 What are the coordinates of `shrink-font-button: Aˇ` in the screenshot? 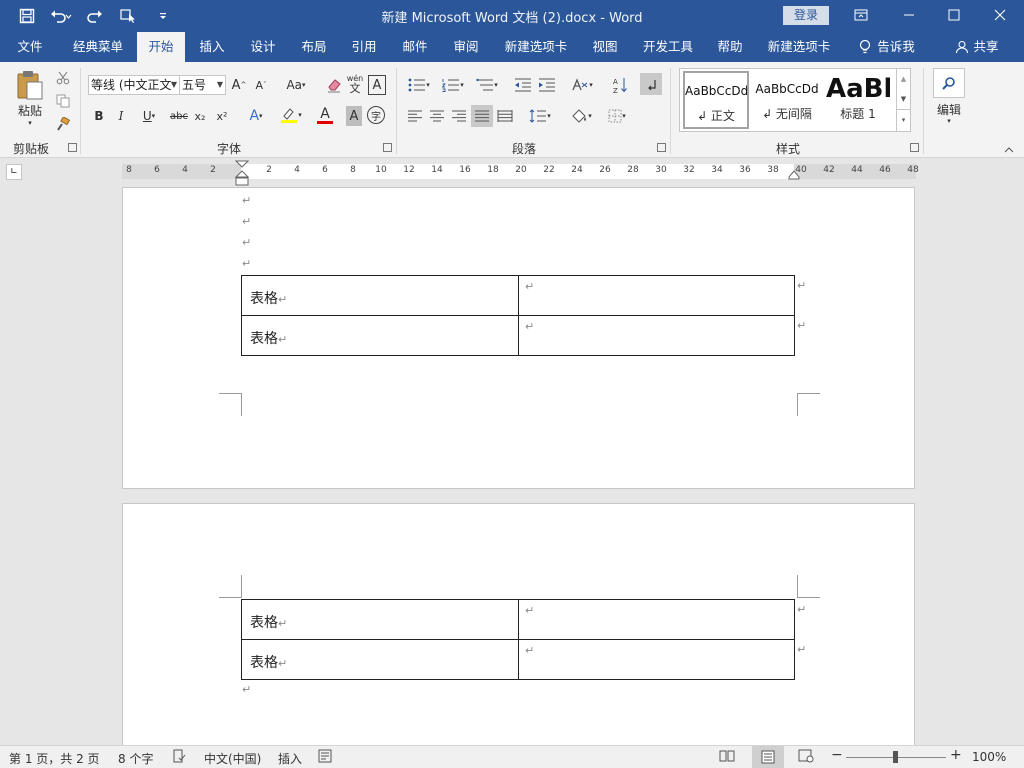 It's located at (261, 85).